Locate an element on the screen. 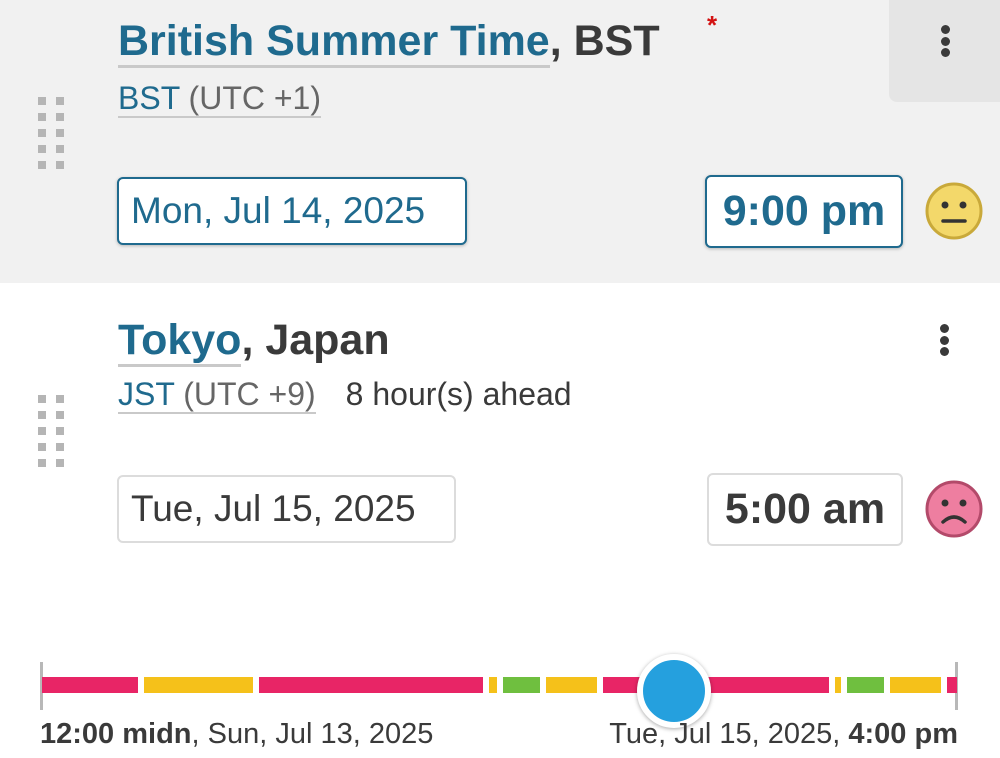  timezone-region: , BST is located at coordinates (604, 41).